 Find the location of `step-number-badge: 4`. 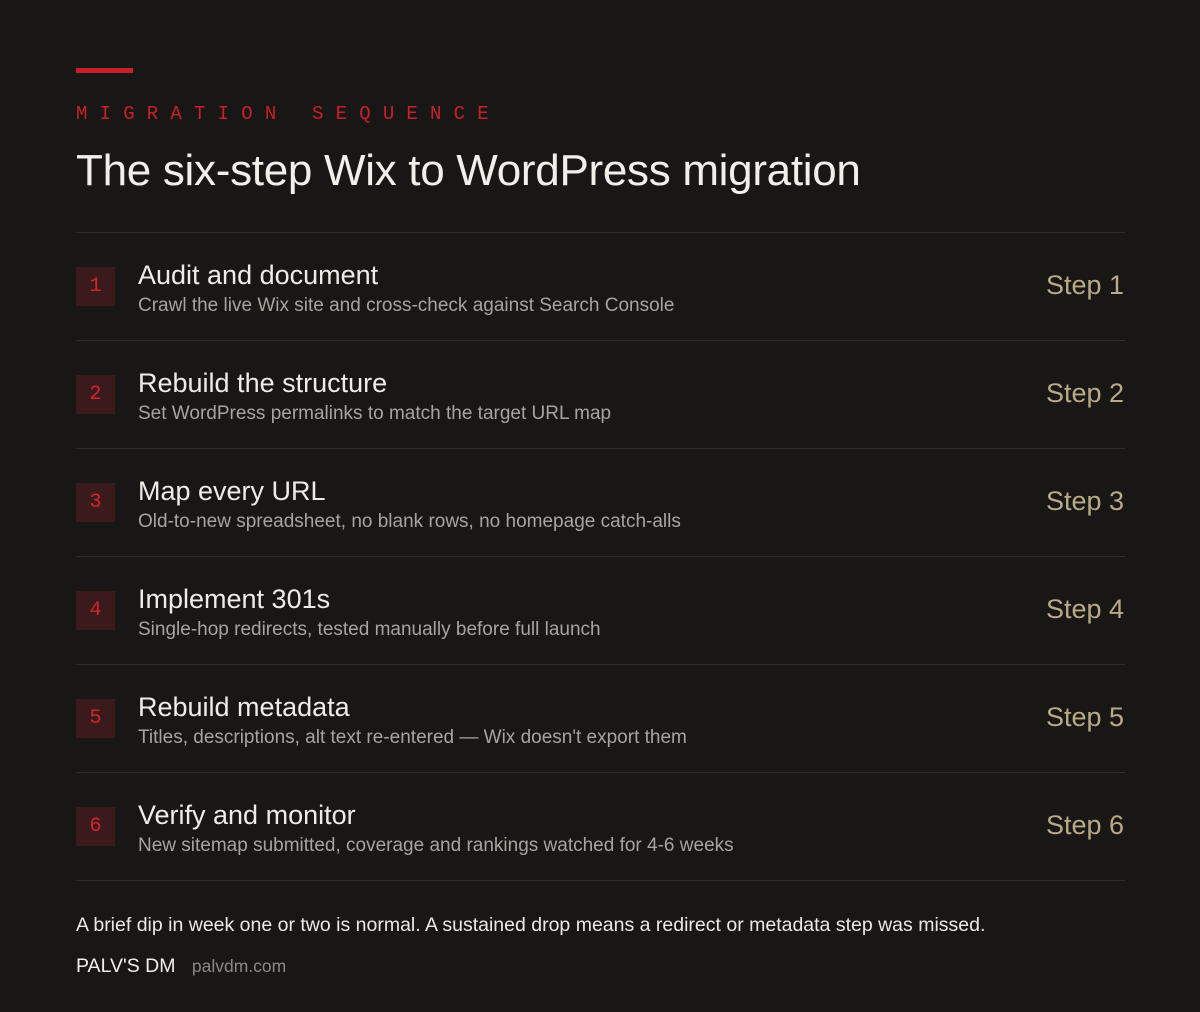

step-number-badge: 4 is located at coordinates (95, 610).